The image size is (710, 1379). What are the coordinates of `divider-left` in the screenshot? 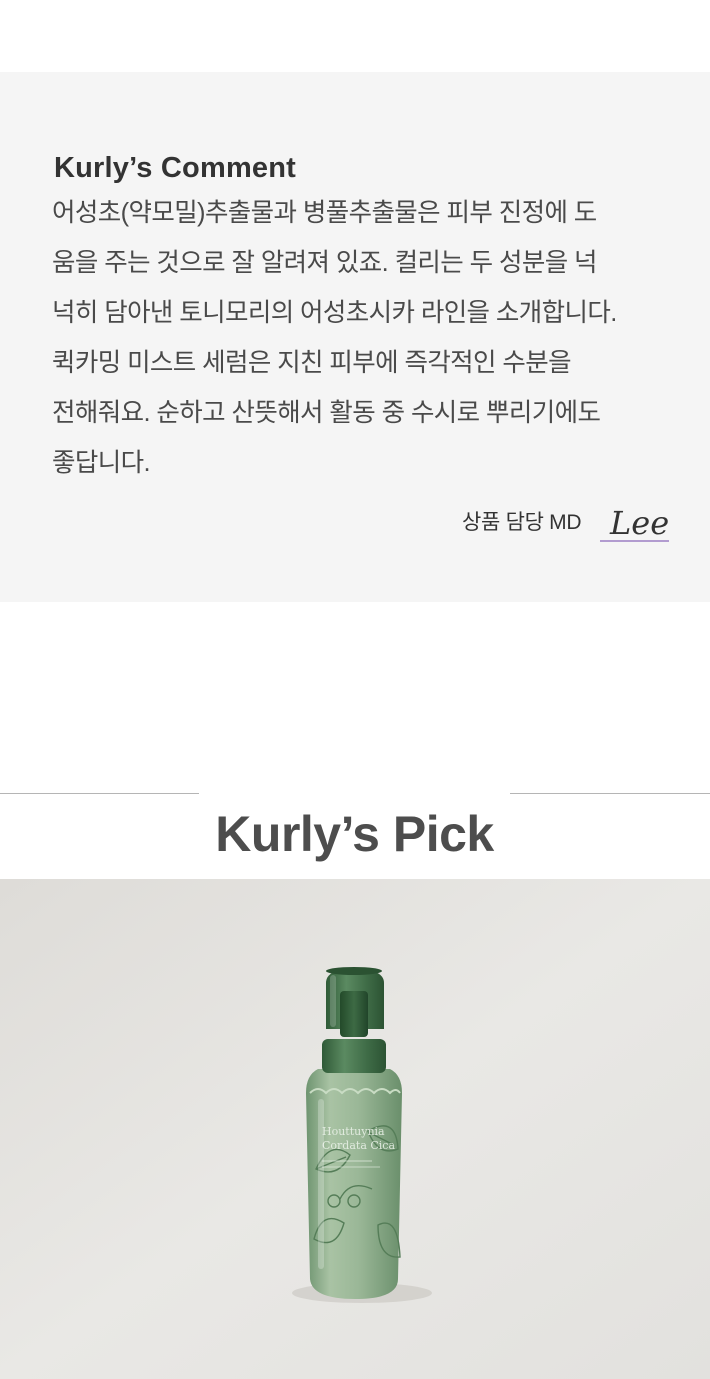 It's located at (99, 793).